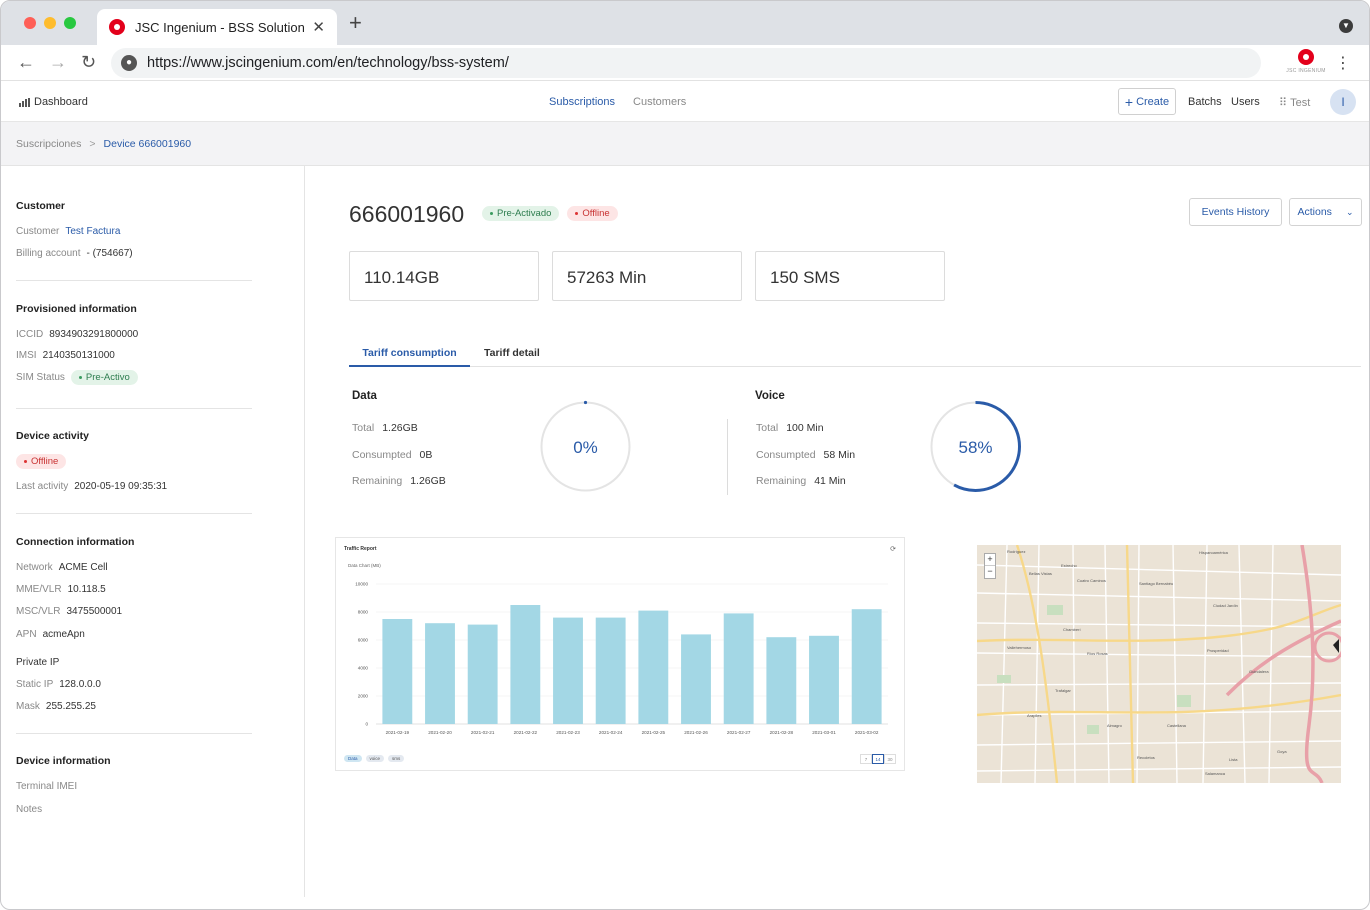  What do you see at coordinates (890, 759) in the screenshot?
I see `range-30: 30` at bounding box center [890, 759].